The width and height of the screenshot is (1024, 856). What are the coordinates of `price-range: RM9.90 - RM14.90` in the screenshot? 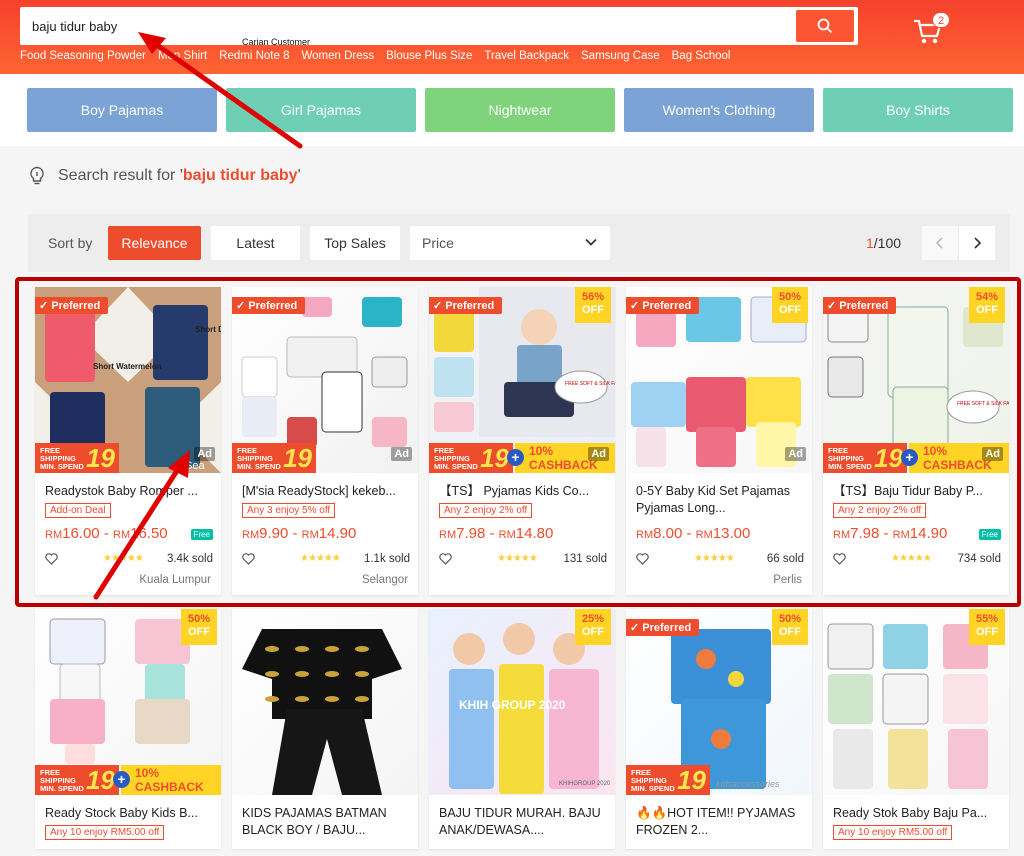 It's located at (299, 533).